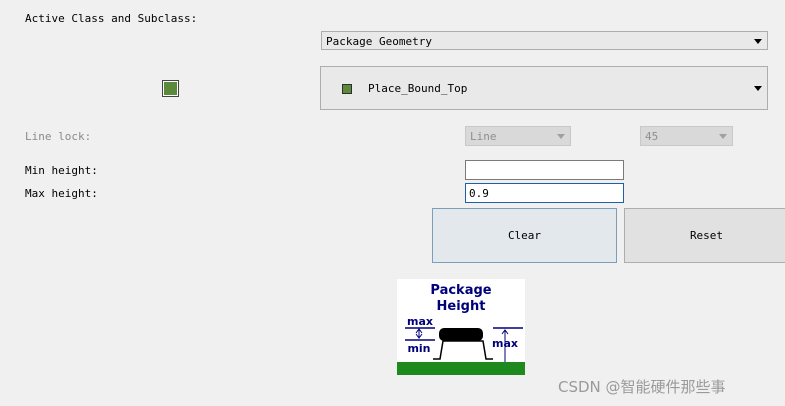  Describe the element at coordinates (544, 88) in the screenshot. I see `subclass-dropdown: Place_Bound_Top` at that location.